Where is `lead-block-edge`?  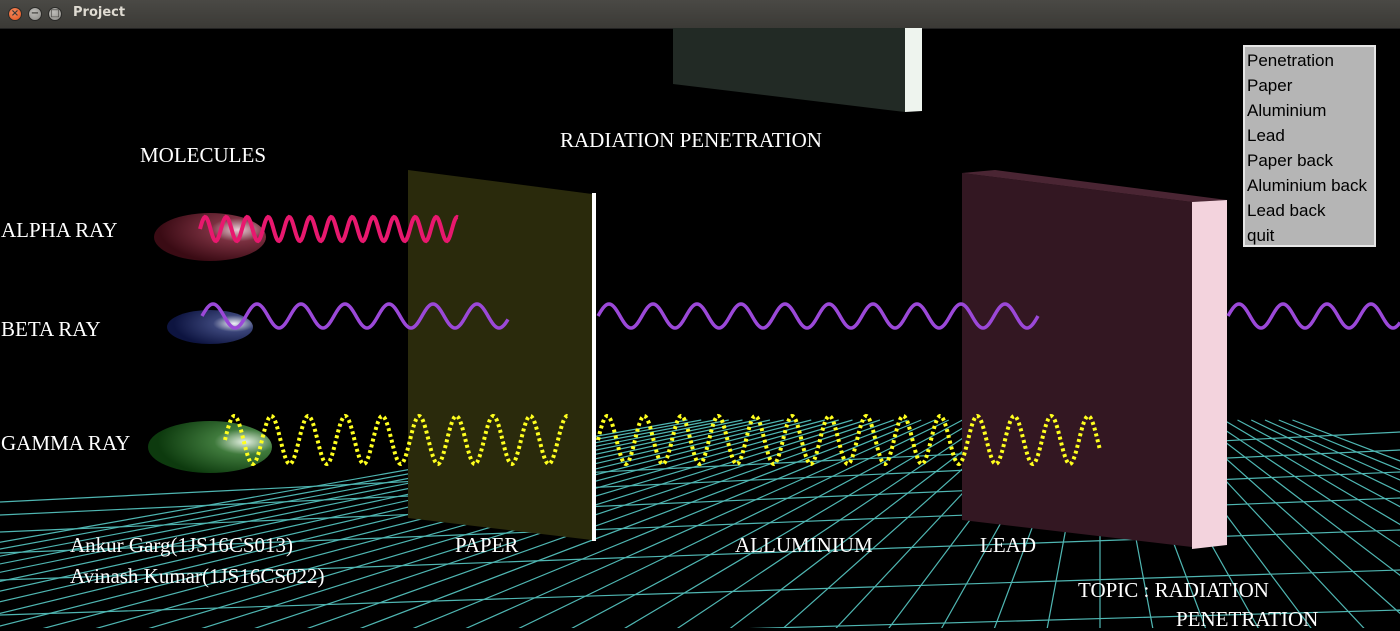
lead-block-edge is located at coordinates (1209, 374).